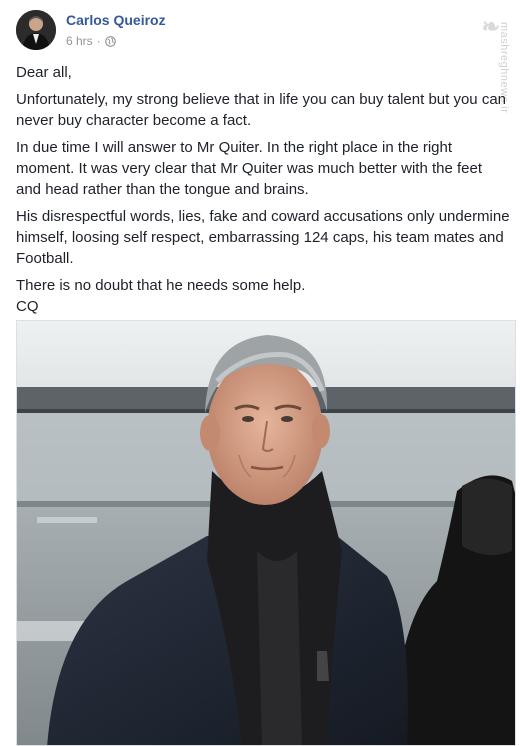 Image resolution: width=520 pixels, height=746 pixels. Describe the element at coordinates (44, 72) in the screenshot. I see `post-paragraph: Dear all,` at that location.